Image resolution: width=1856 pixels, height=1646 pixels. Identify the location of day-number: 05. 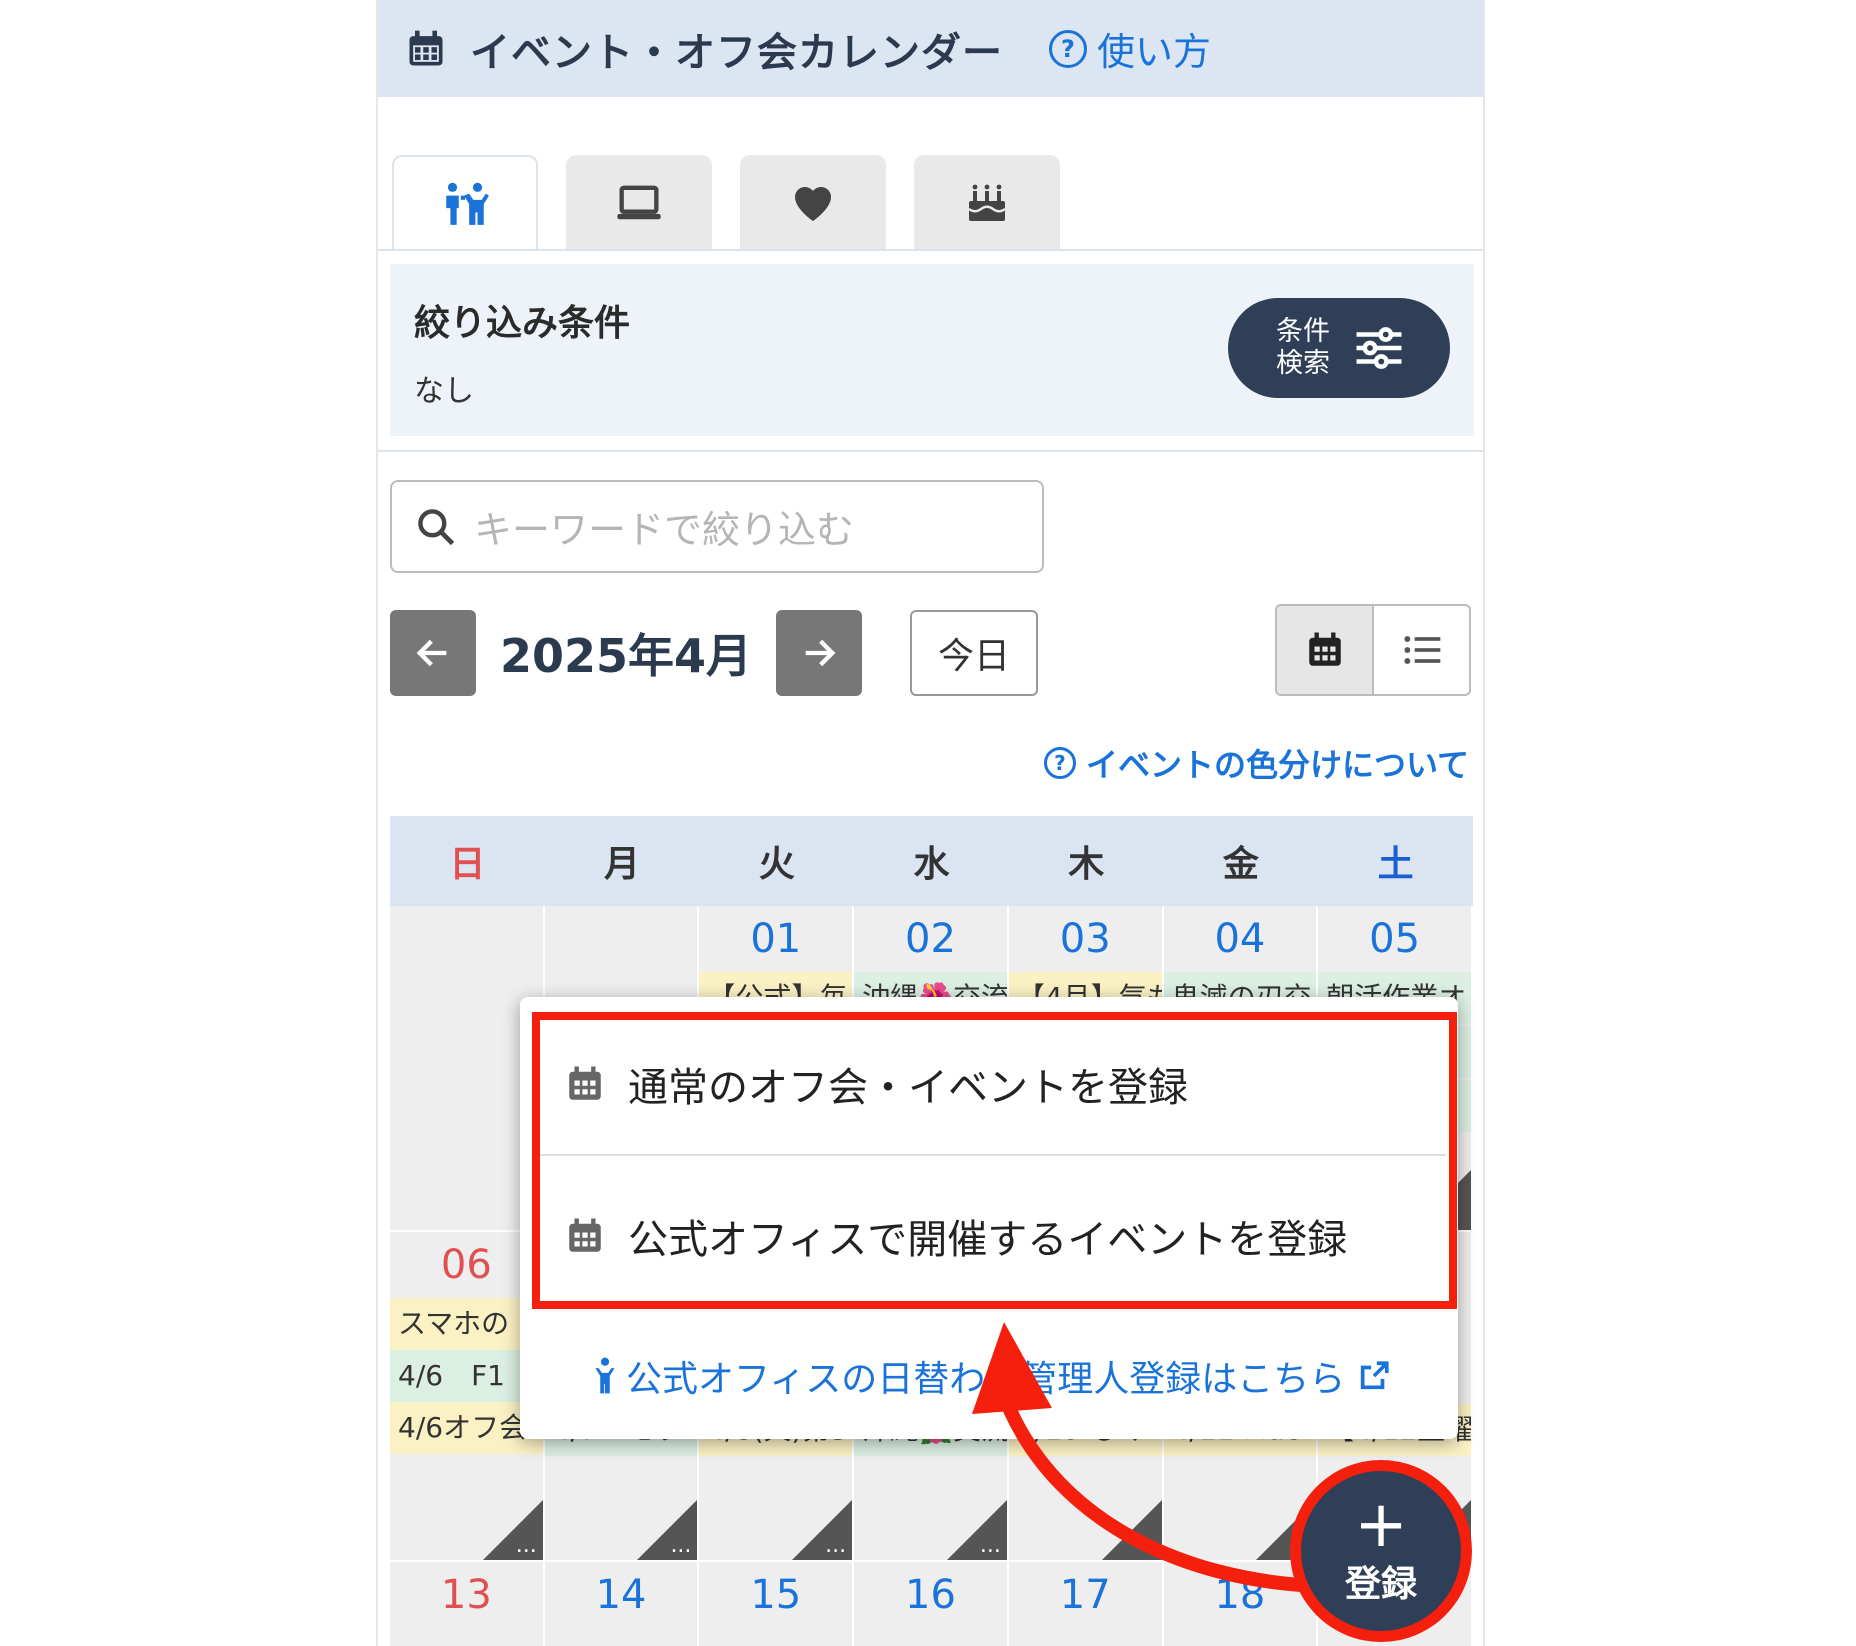
(1395, 939).